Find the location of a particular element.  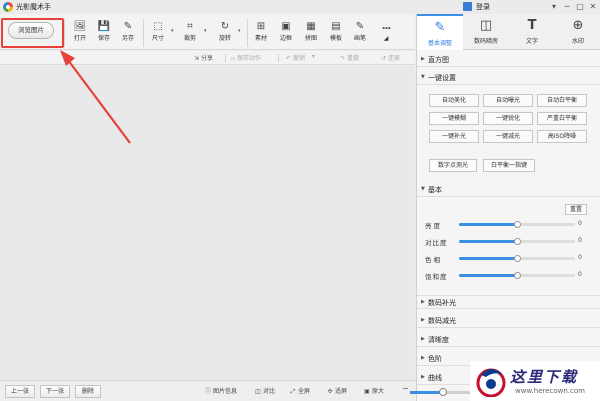

toolbar-divider is located at coordinates (64, 33).